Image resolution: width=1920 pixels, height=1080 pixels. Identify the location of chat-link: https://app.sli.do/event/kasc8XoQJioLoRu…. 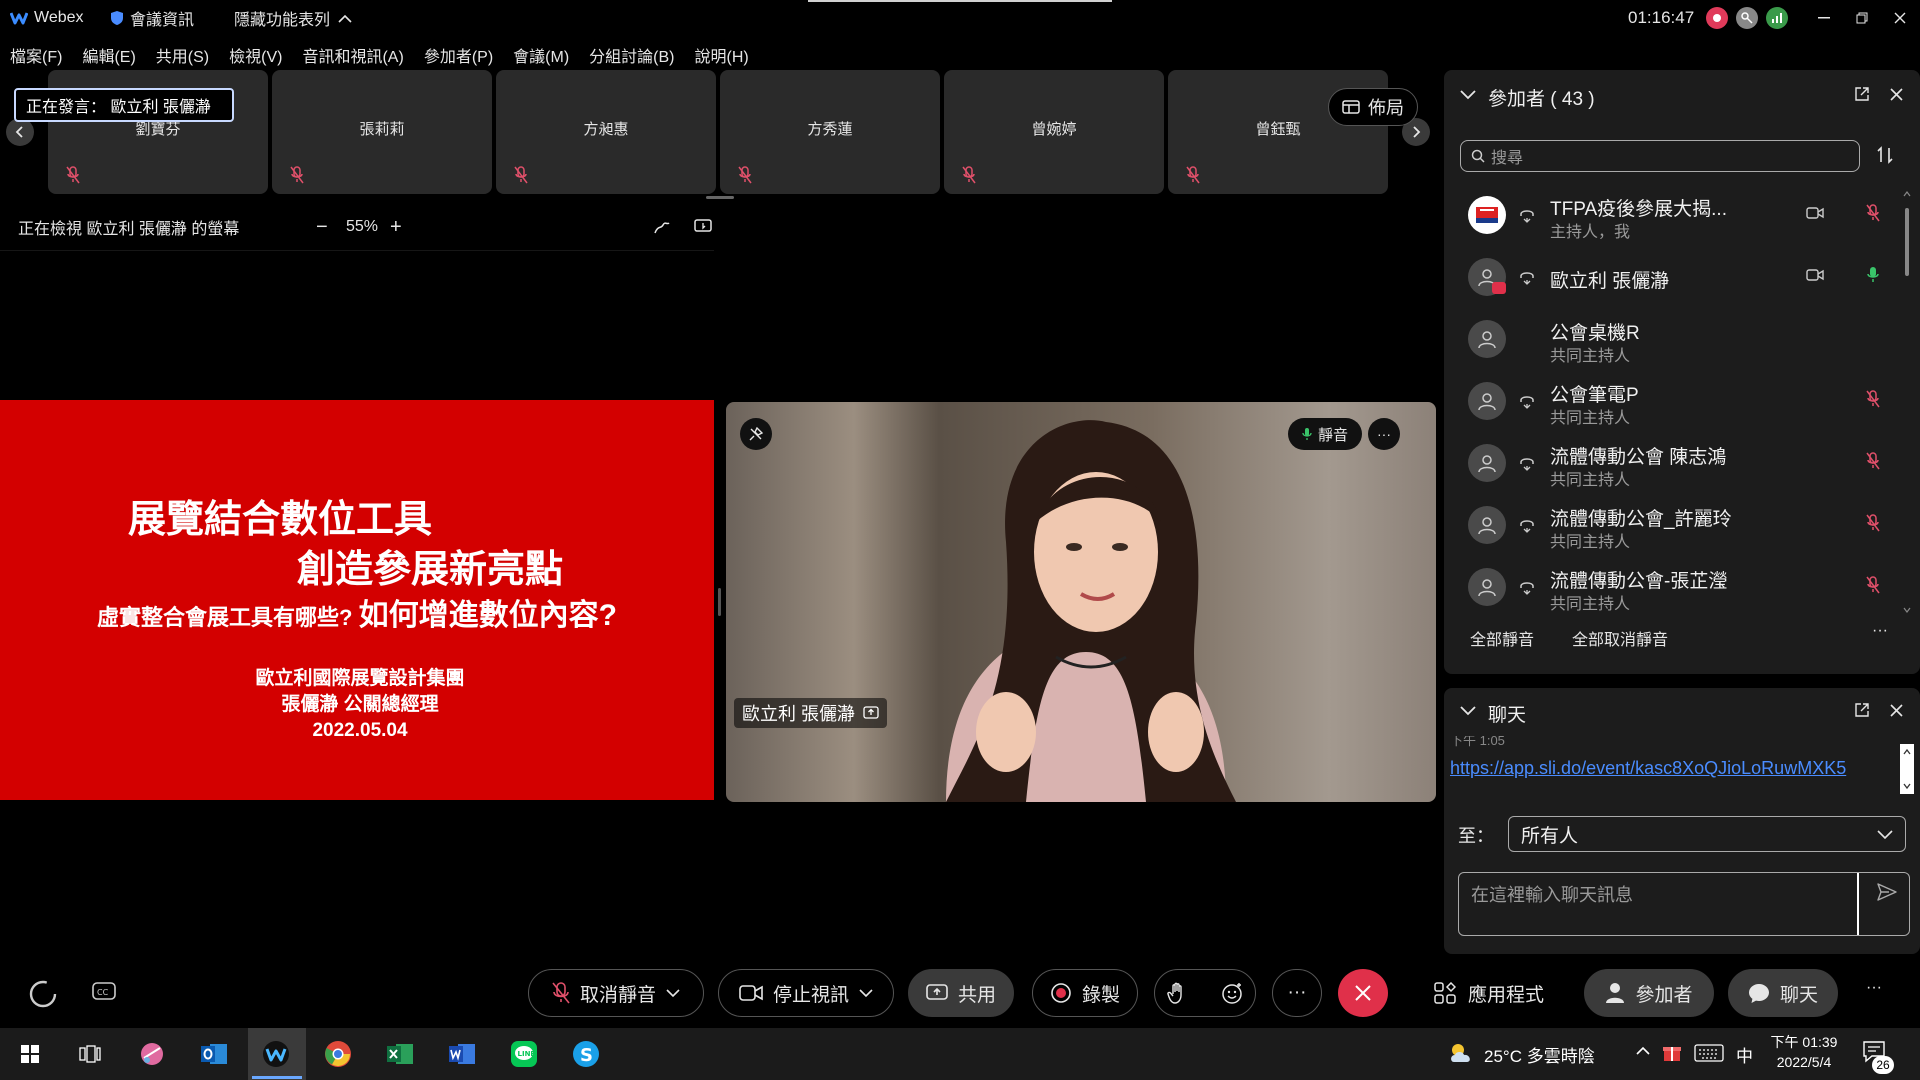
(1648, 768).